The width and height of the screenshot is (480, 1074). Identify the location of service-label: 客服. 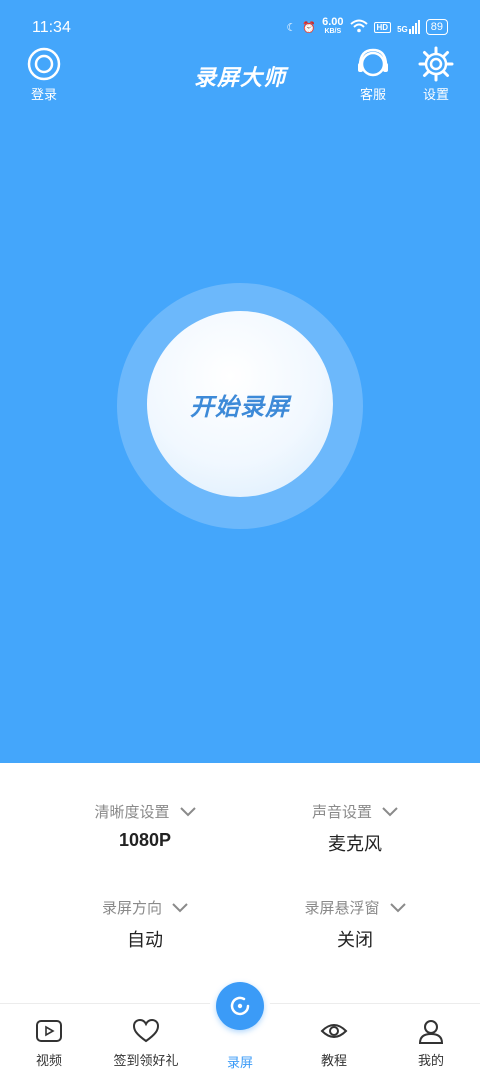
(372, 95).